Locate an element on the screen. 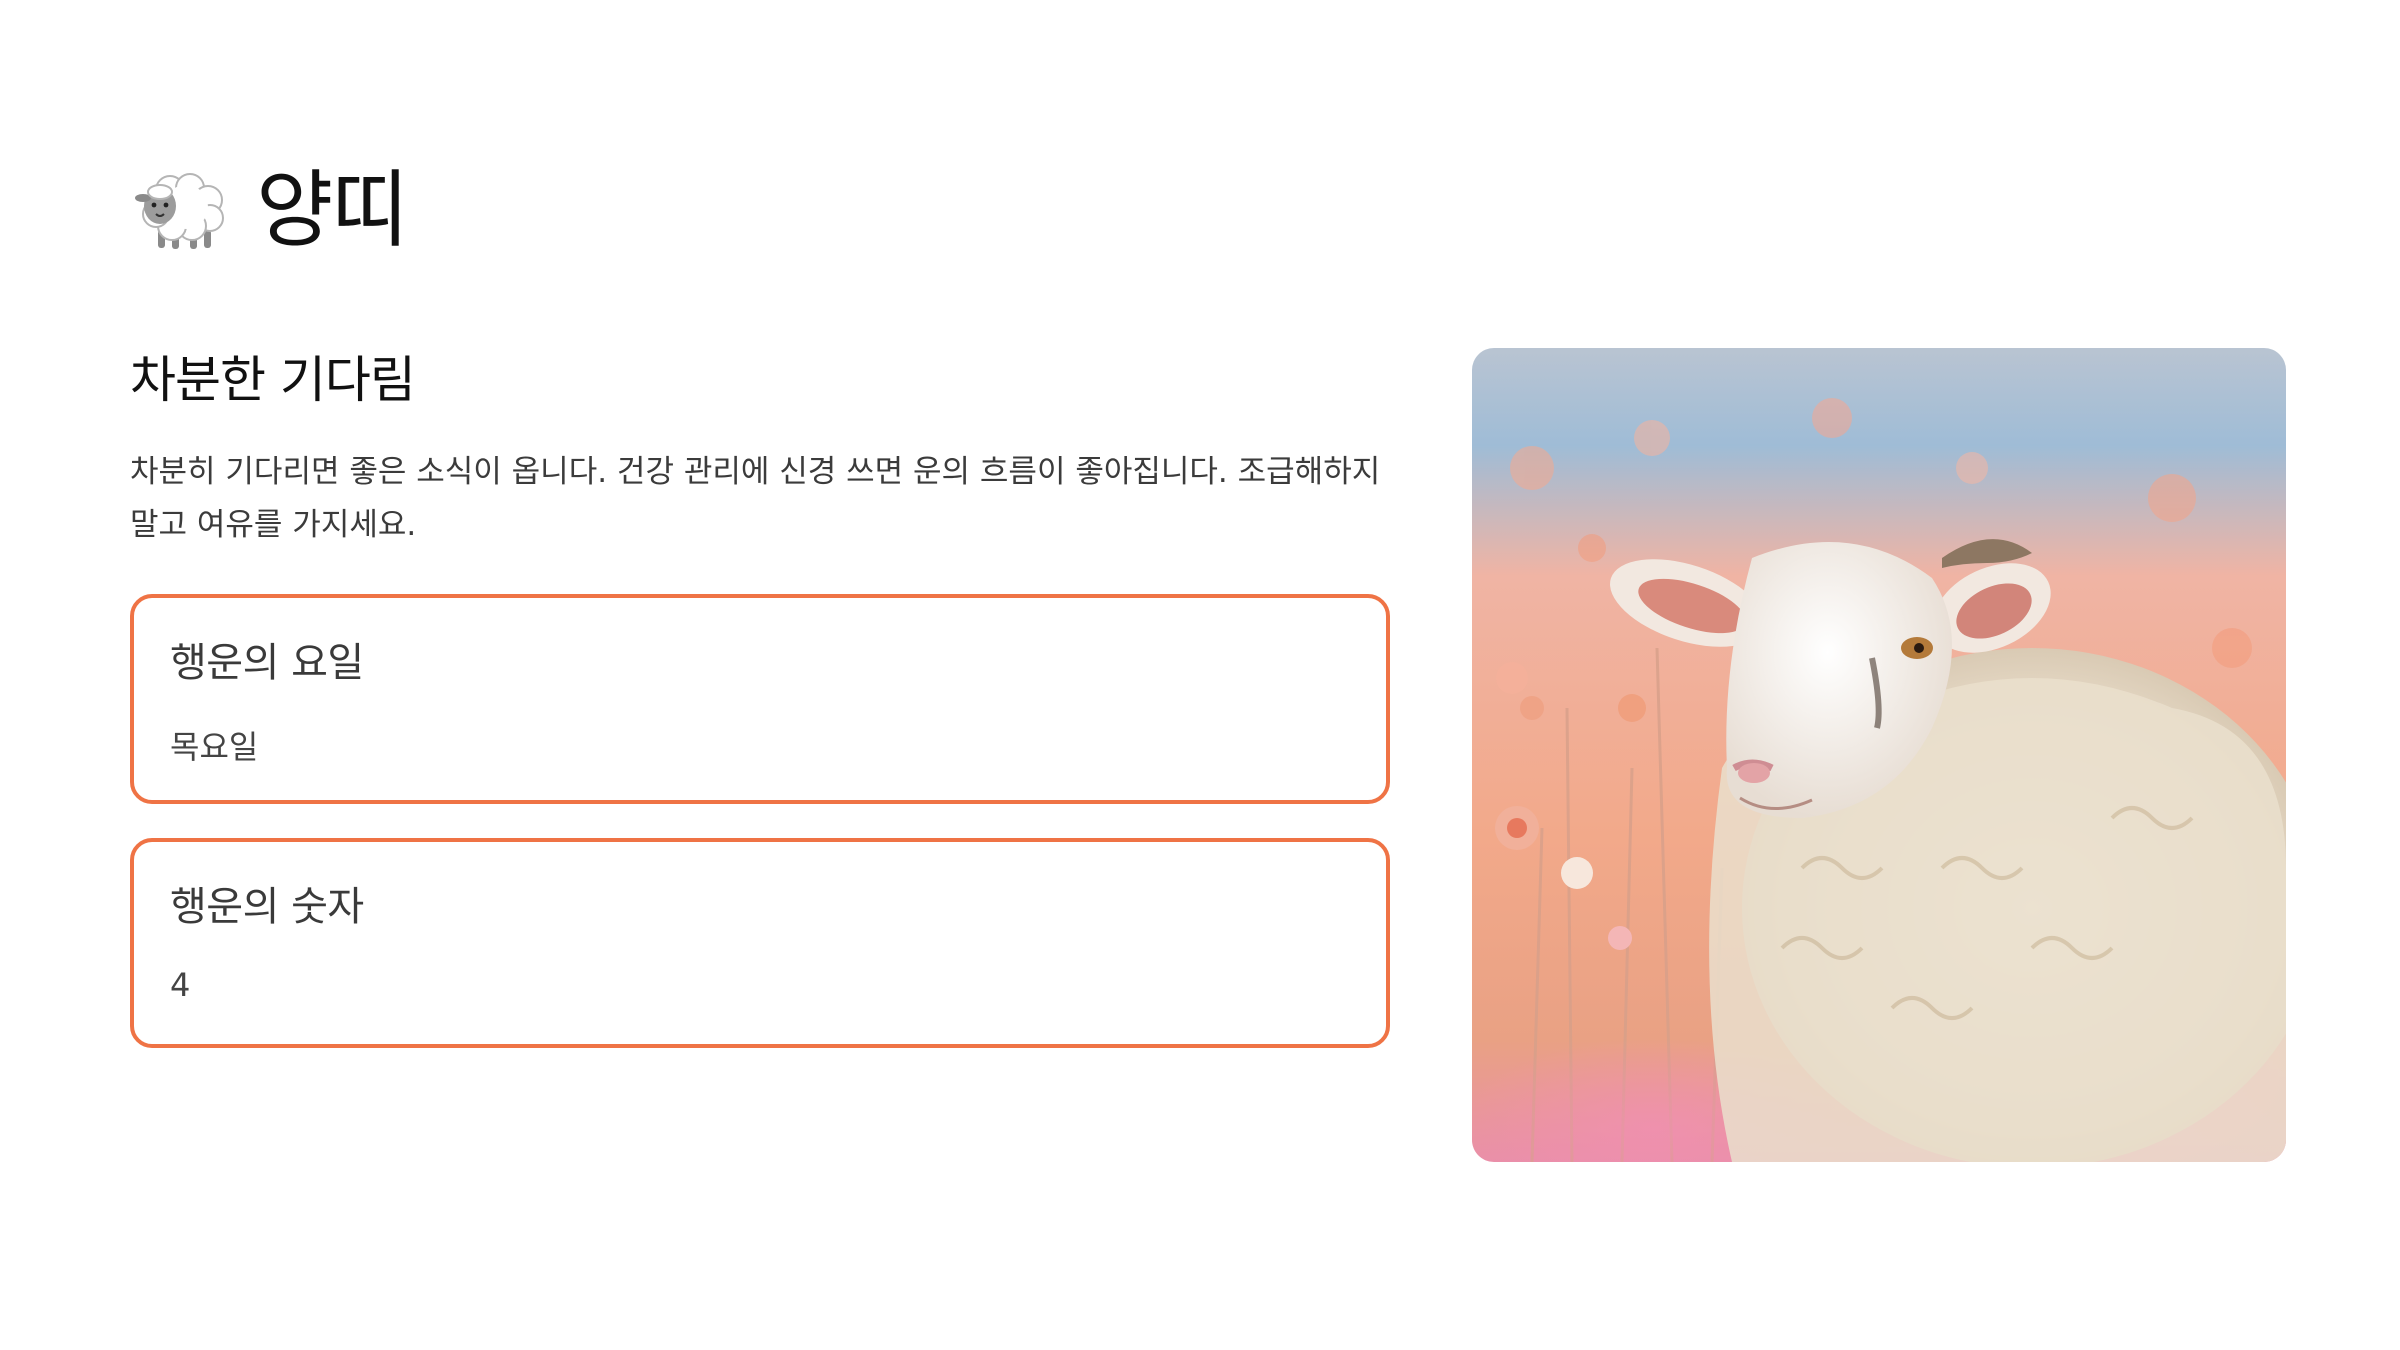 This screenshot has height=1350, width=2400. page-title: 양띠 is located at coordinates (332, 210).